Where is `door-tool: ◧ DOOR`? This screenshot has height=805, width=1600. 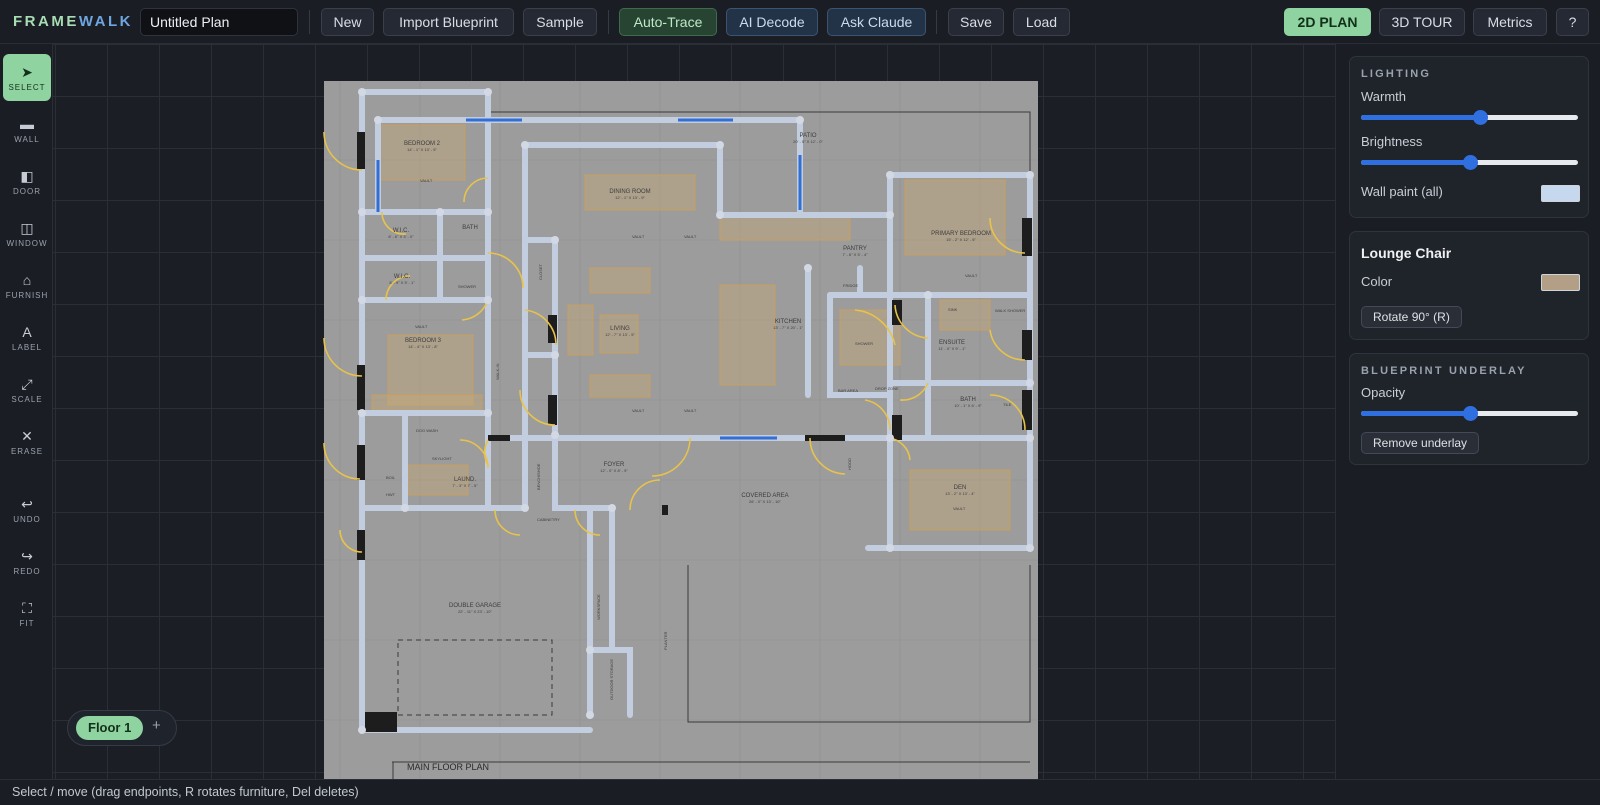 door-tool: ◧ DOOR is located at coordinates (27, 181).